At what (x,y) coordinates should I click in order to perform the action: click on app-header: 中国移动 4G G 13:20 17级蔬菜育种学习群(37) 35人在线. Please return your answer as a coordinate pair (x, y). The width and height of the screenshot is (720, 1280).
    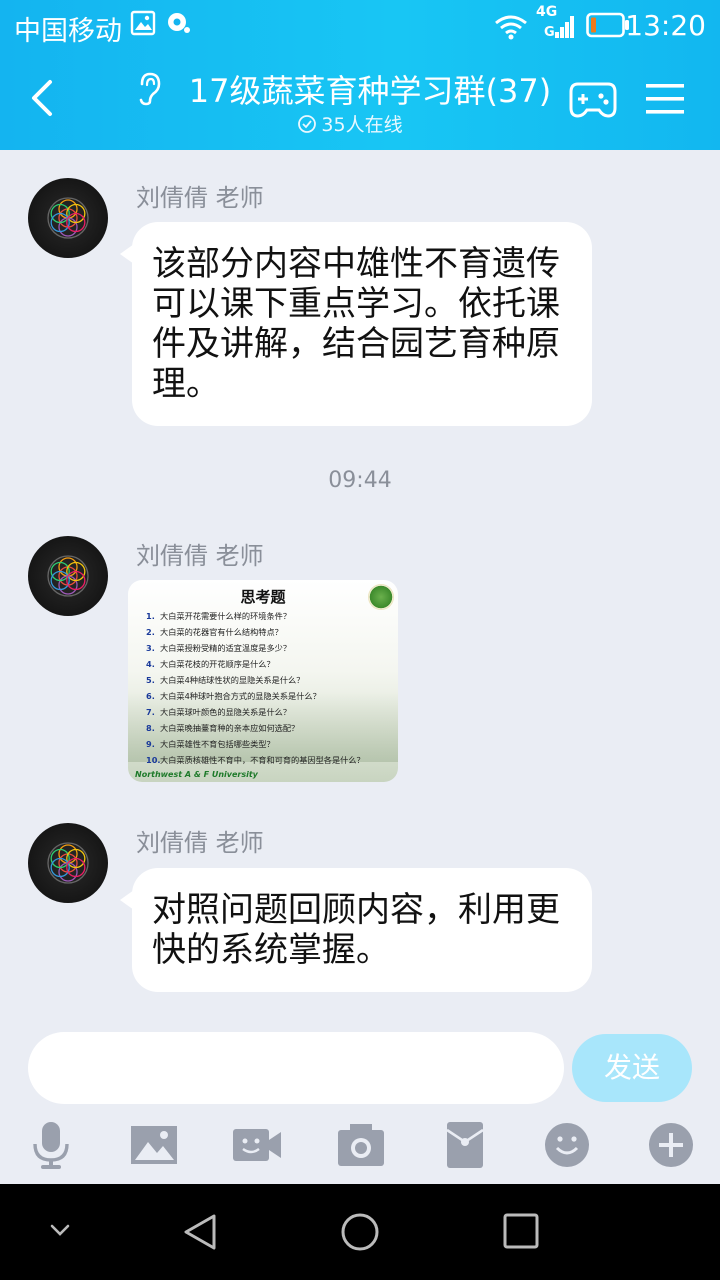
    Looking at the image, I should click on (360, 75).